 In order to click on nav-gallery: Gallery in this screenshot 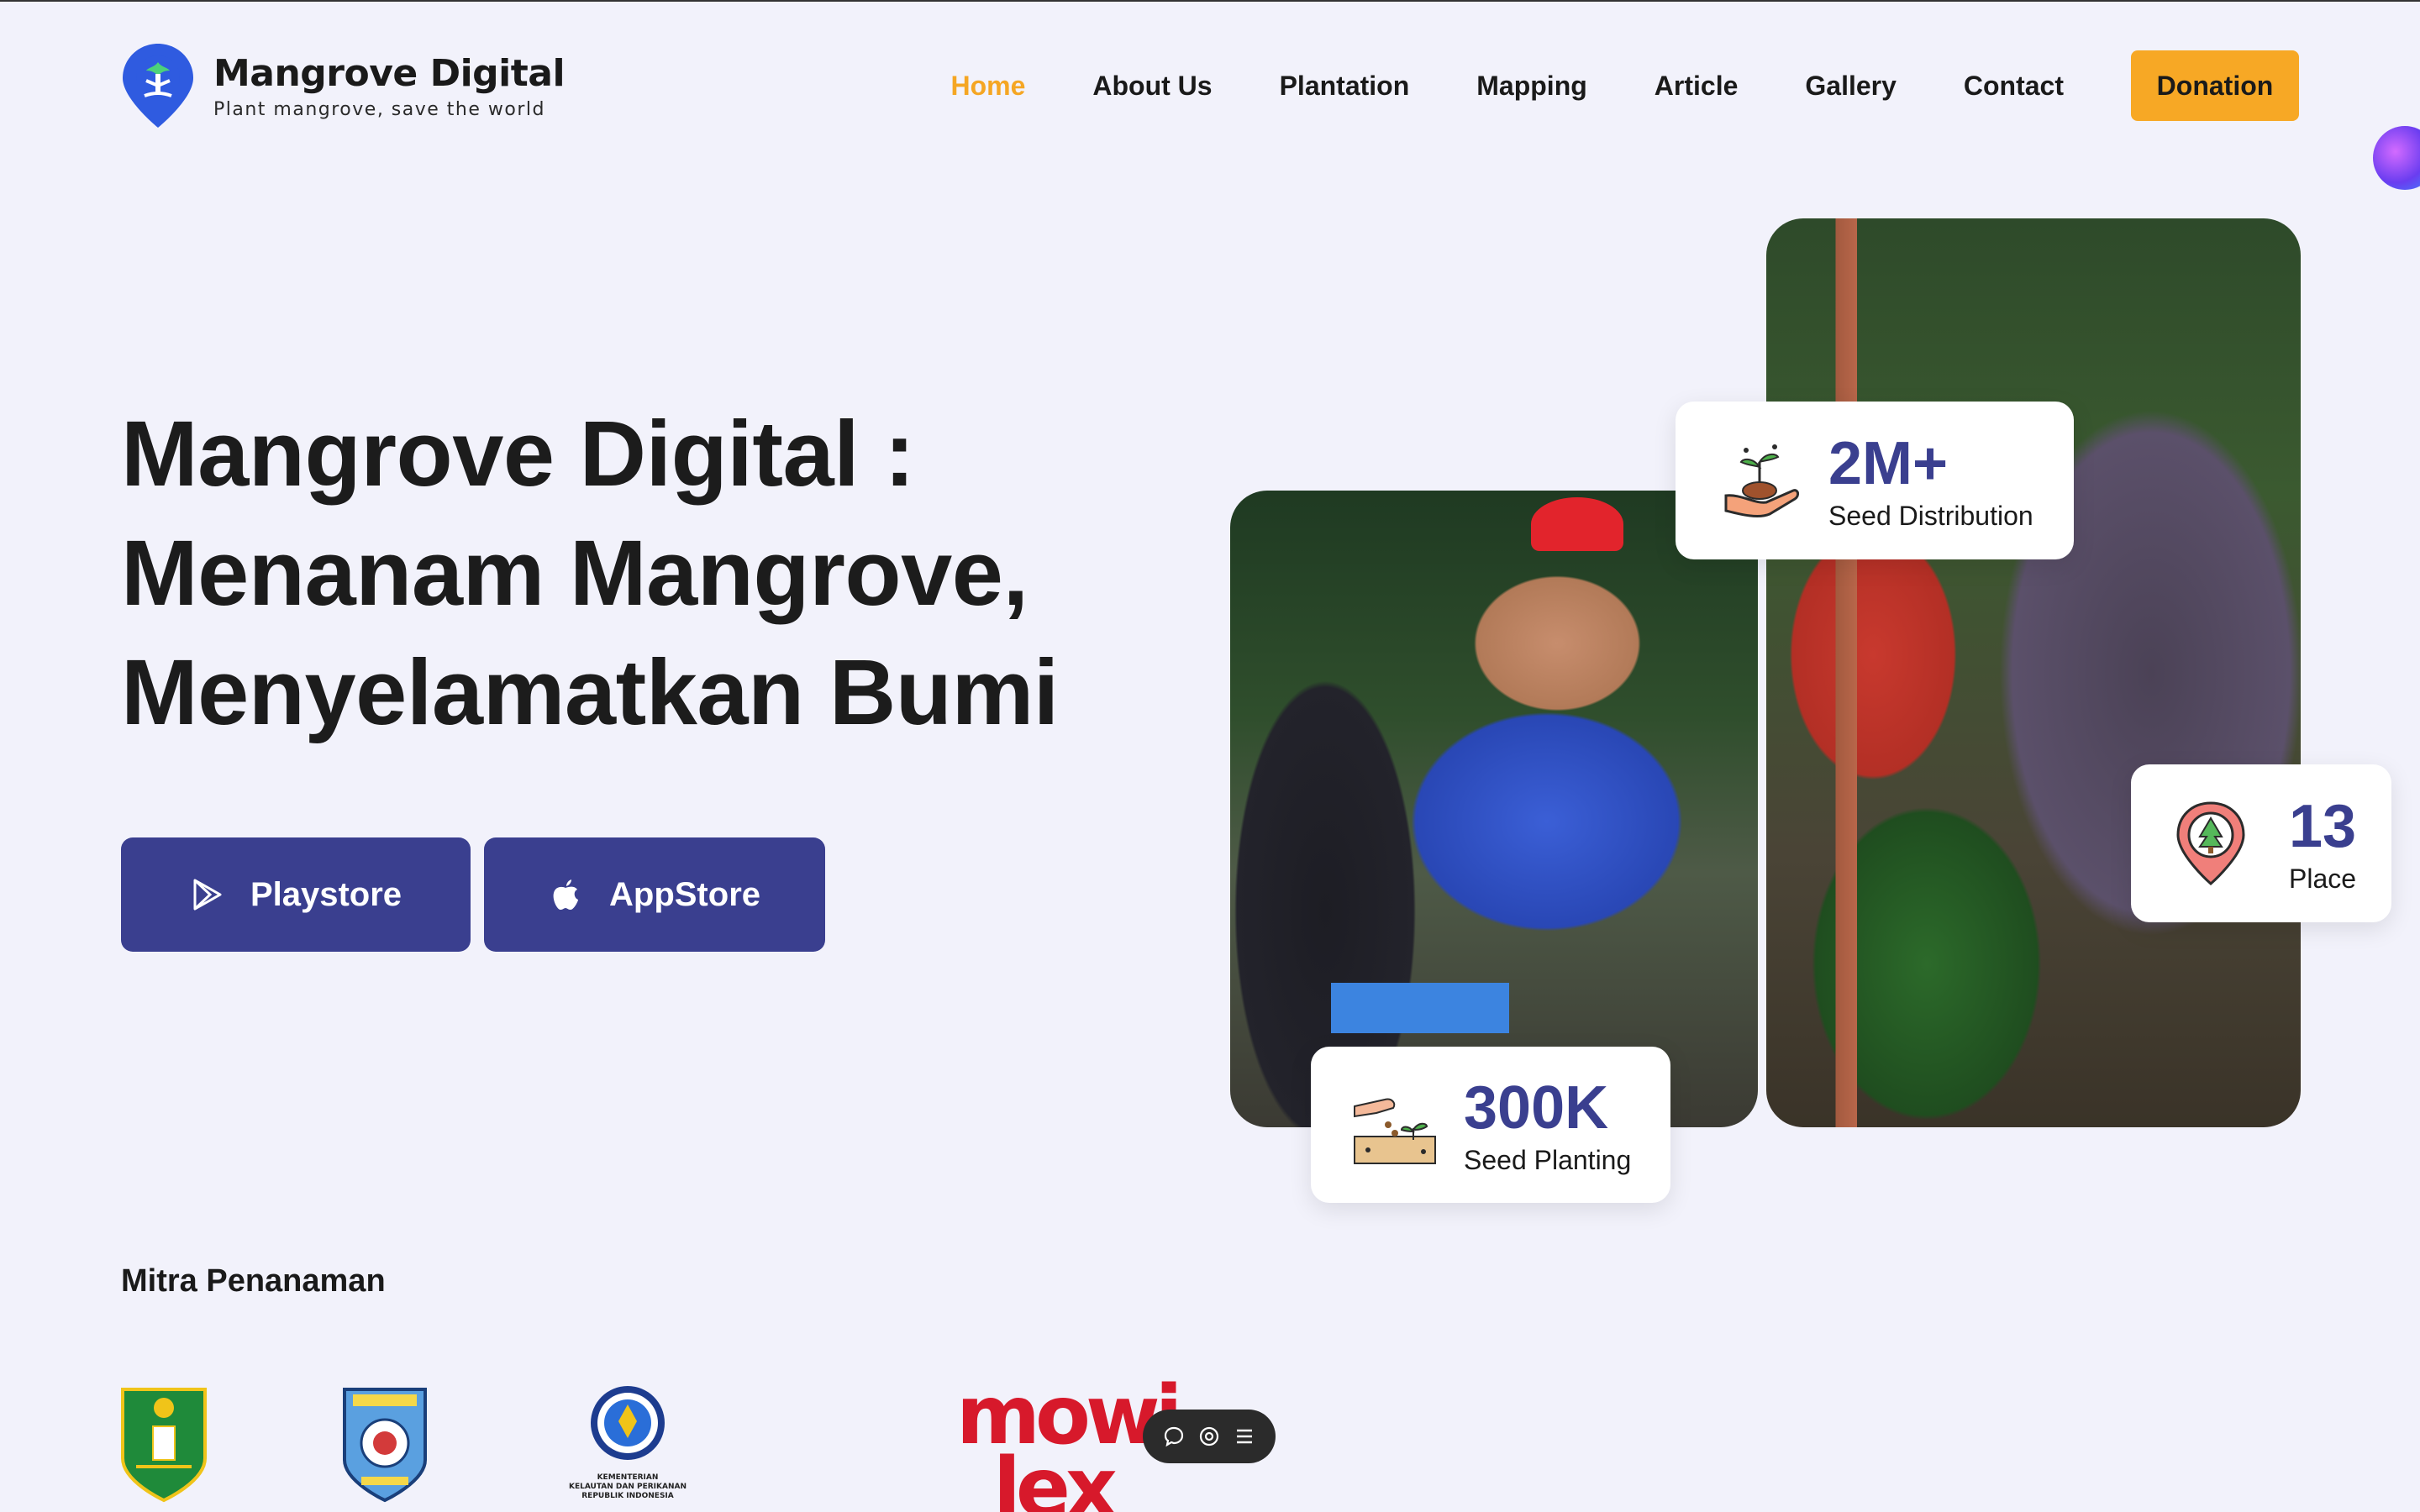, I will do `click(1851, 86)`.